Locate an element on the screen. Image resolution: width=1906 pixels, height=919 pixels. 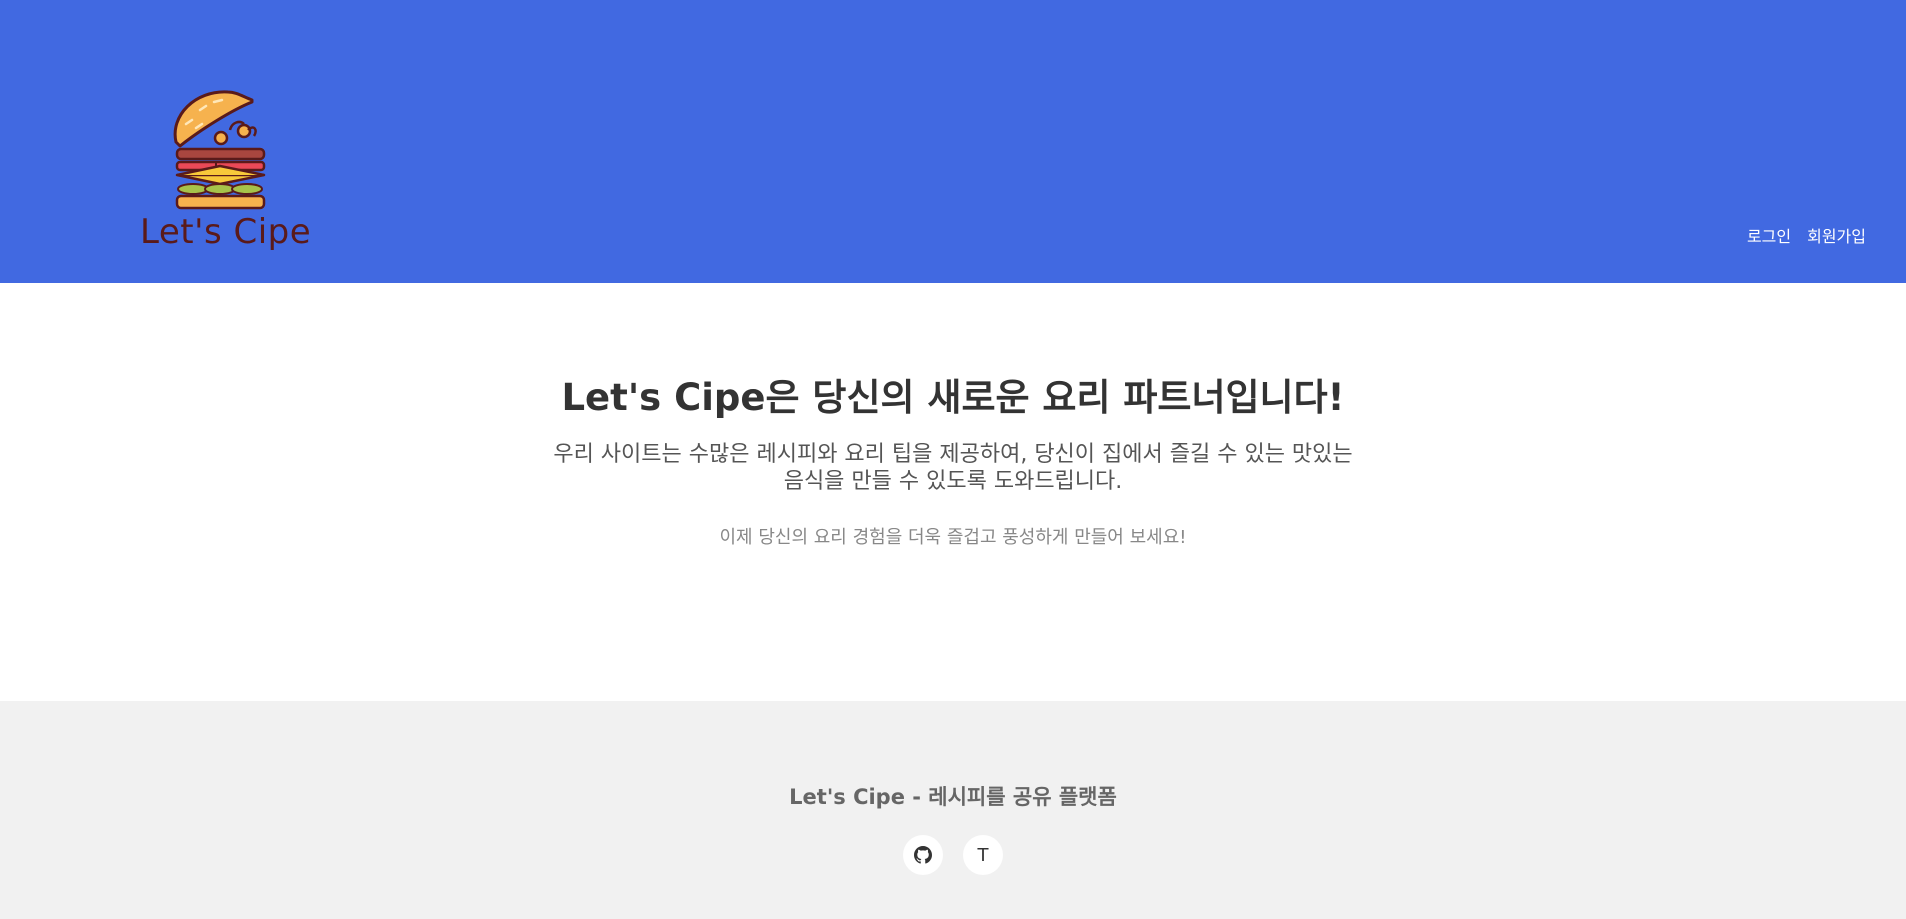
login-link: 로그인 is located at coordinates (1769, 235).